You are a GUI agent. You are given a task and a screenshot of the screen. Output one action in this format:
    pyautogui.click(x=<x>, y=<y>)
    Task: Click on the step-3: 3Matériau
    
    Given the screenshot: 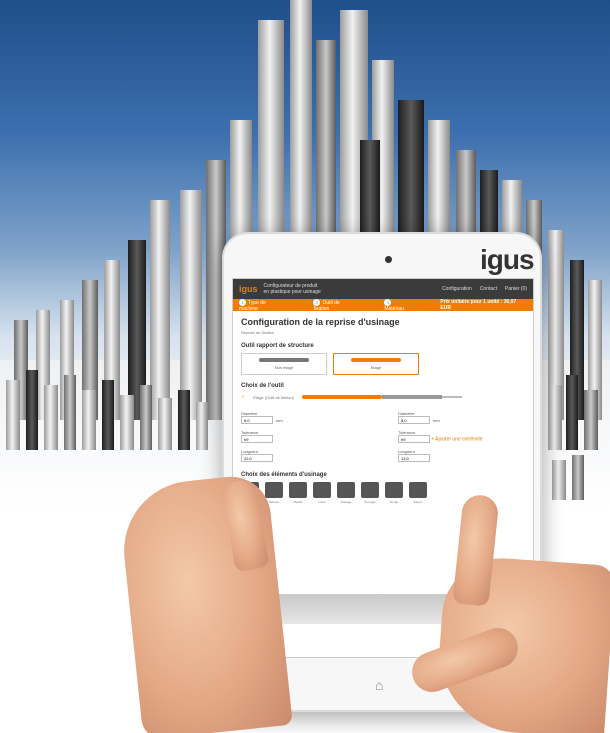 What is the action you would take?
    pyautogui.click(x=398, y=305)
    